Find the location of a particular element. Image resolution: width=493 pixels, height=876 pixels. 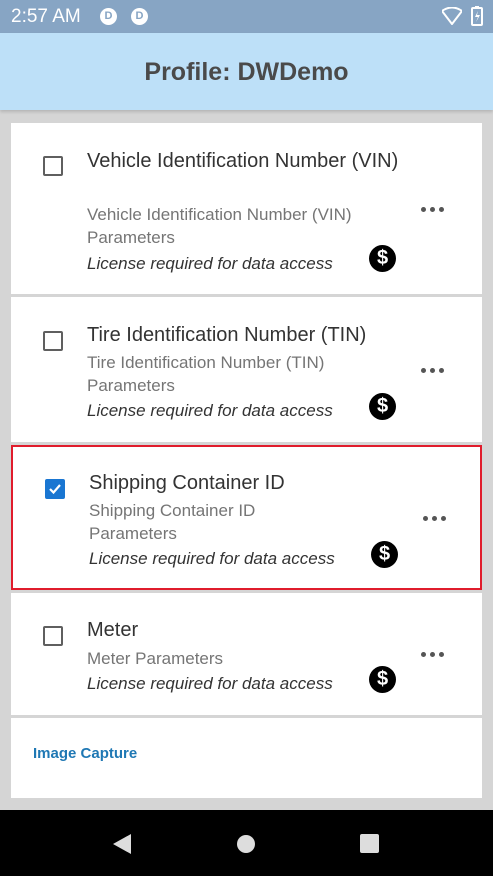

nav-home-icon is located at coordinates (246, 844).